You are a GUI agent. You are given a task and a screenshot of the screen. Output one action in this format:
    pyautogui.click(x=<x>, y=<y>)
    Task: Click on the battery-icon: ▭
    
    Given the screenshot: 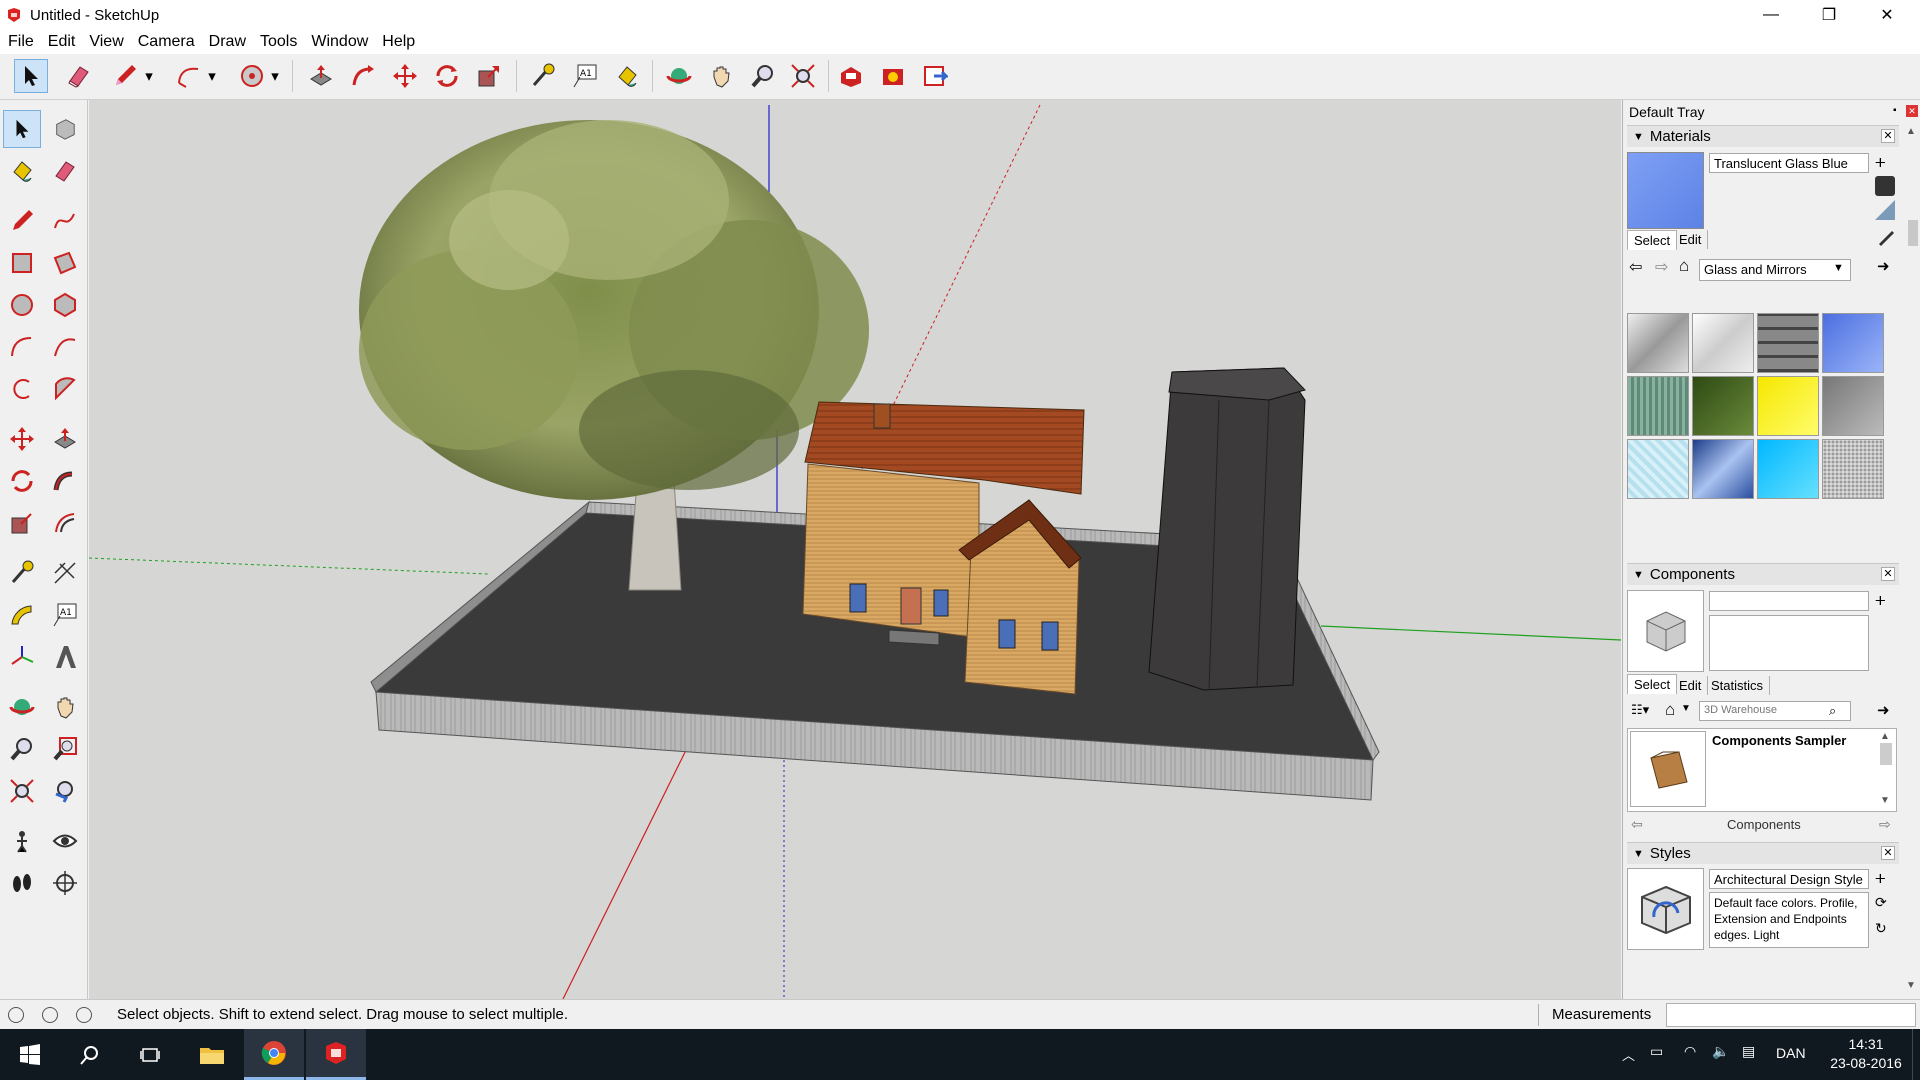 What is the action you would take?
    pyautogui.click(x=1656, y=1051)
    